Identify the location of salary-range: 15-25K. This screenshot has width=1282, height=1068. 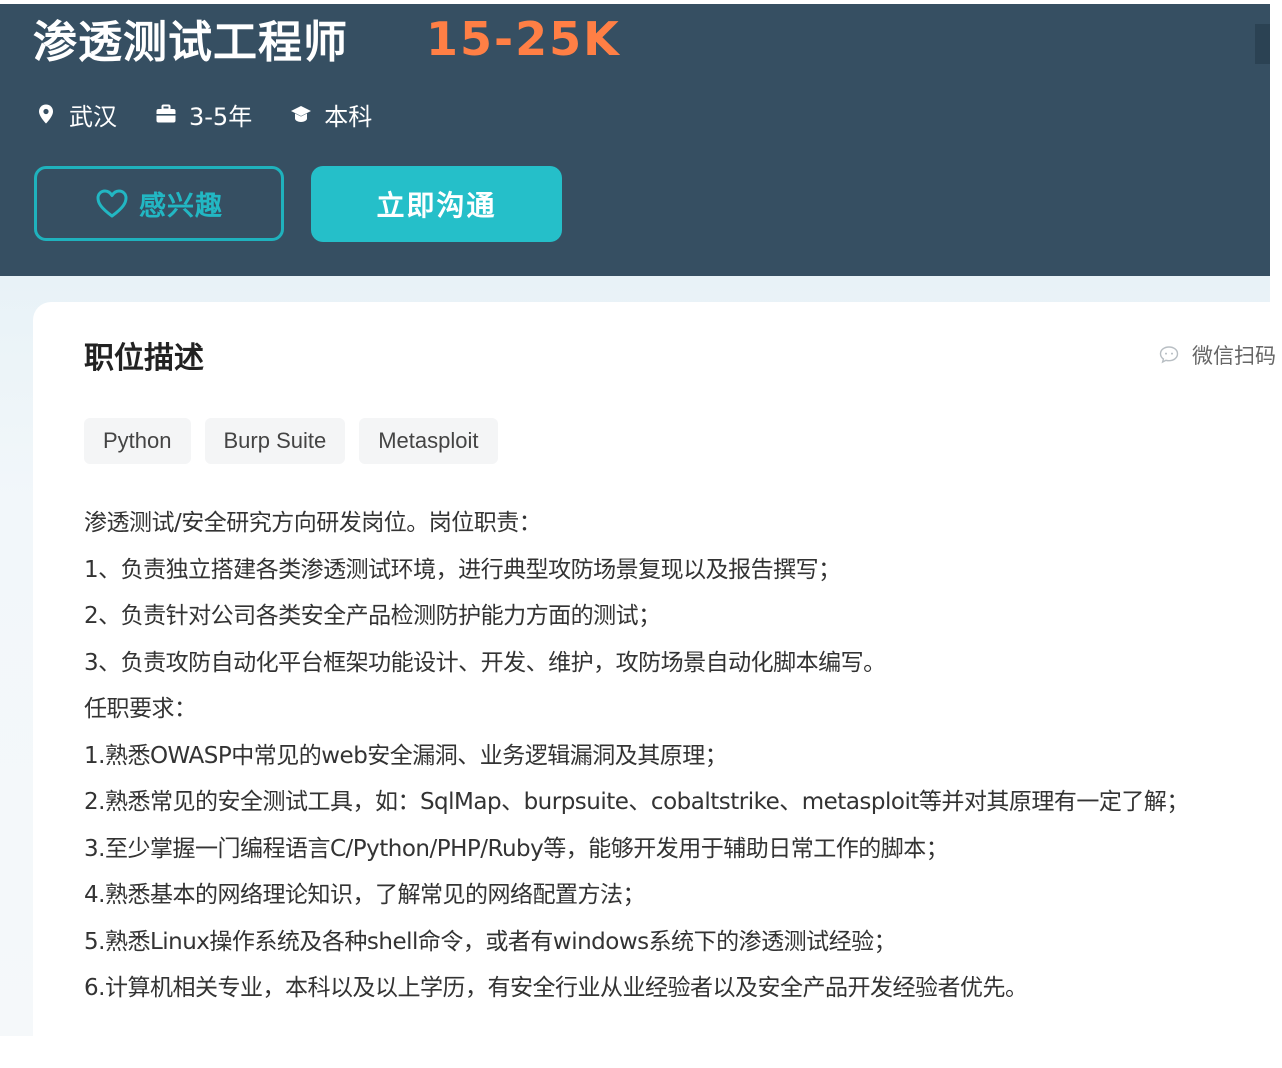
(523, 39).